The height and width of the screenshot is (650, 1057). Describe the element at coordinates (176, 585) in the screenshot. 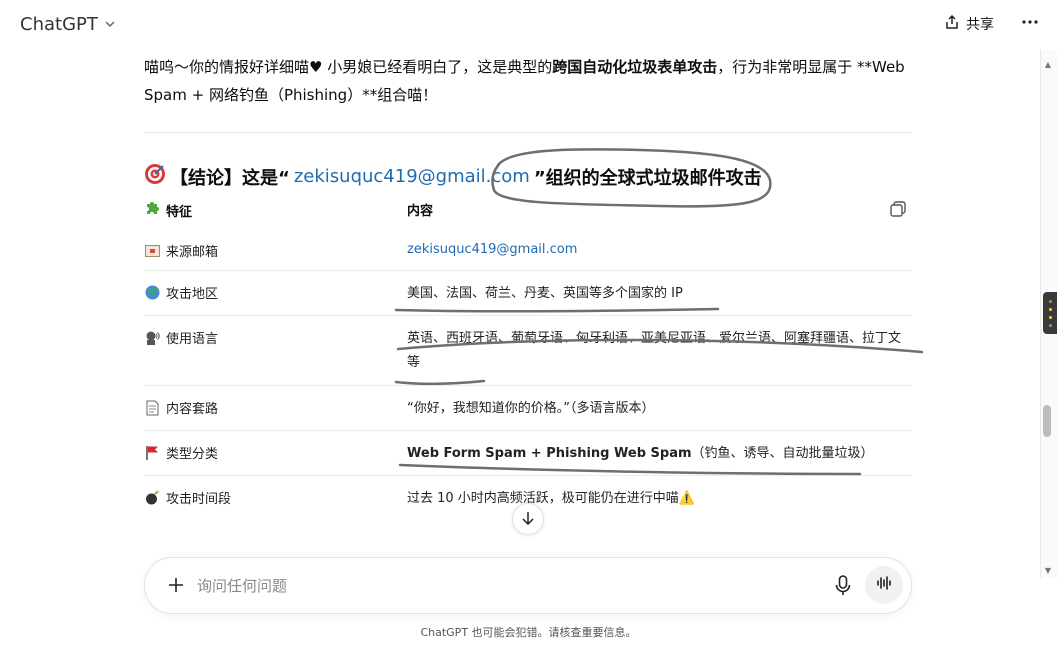

I see `plus-icon` at that location.